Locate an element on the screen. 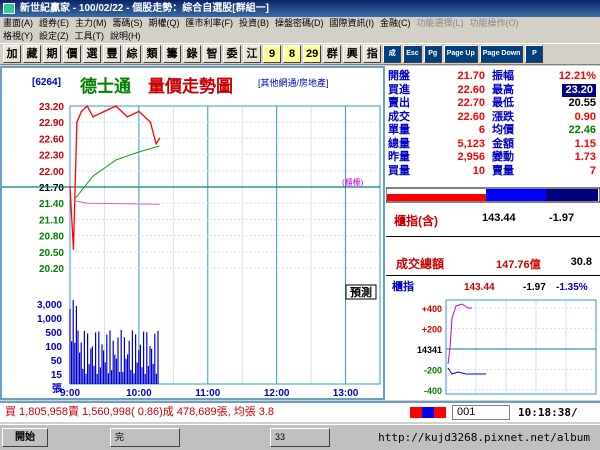 The width and height of the screenshot is (600, 450). quote-value: 20.55 is located at coordinates (582, 103).